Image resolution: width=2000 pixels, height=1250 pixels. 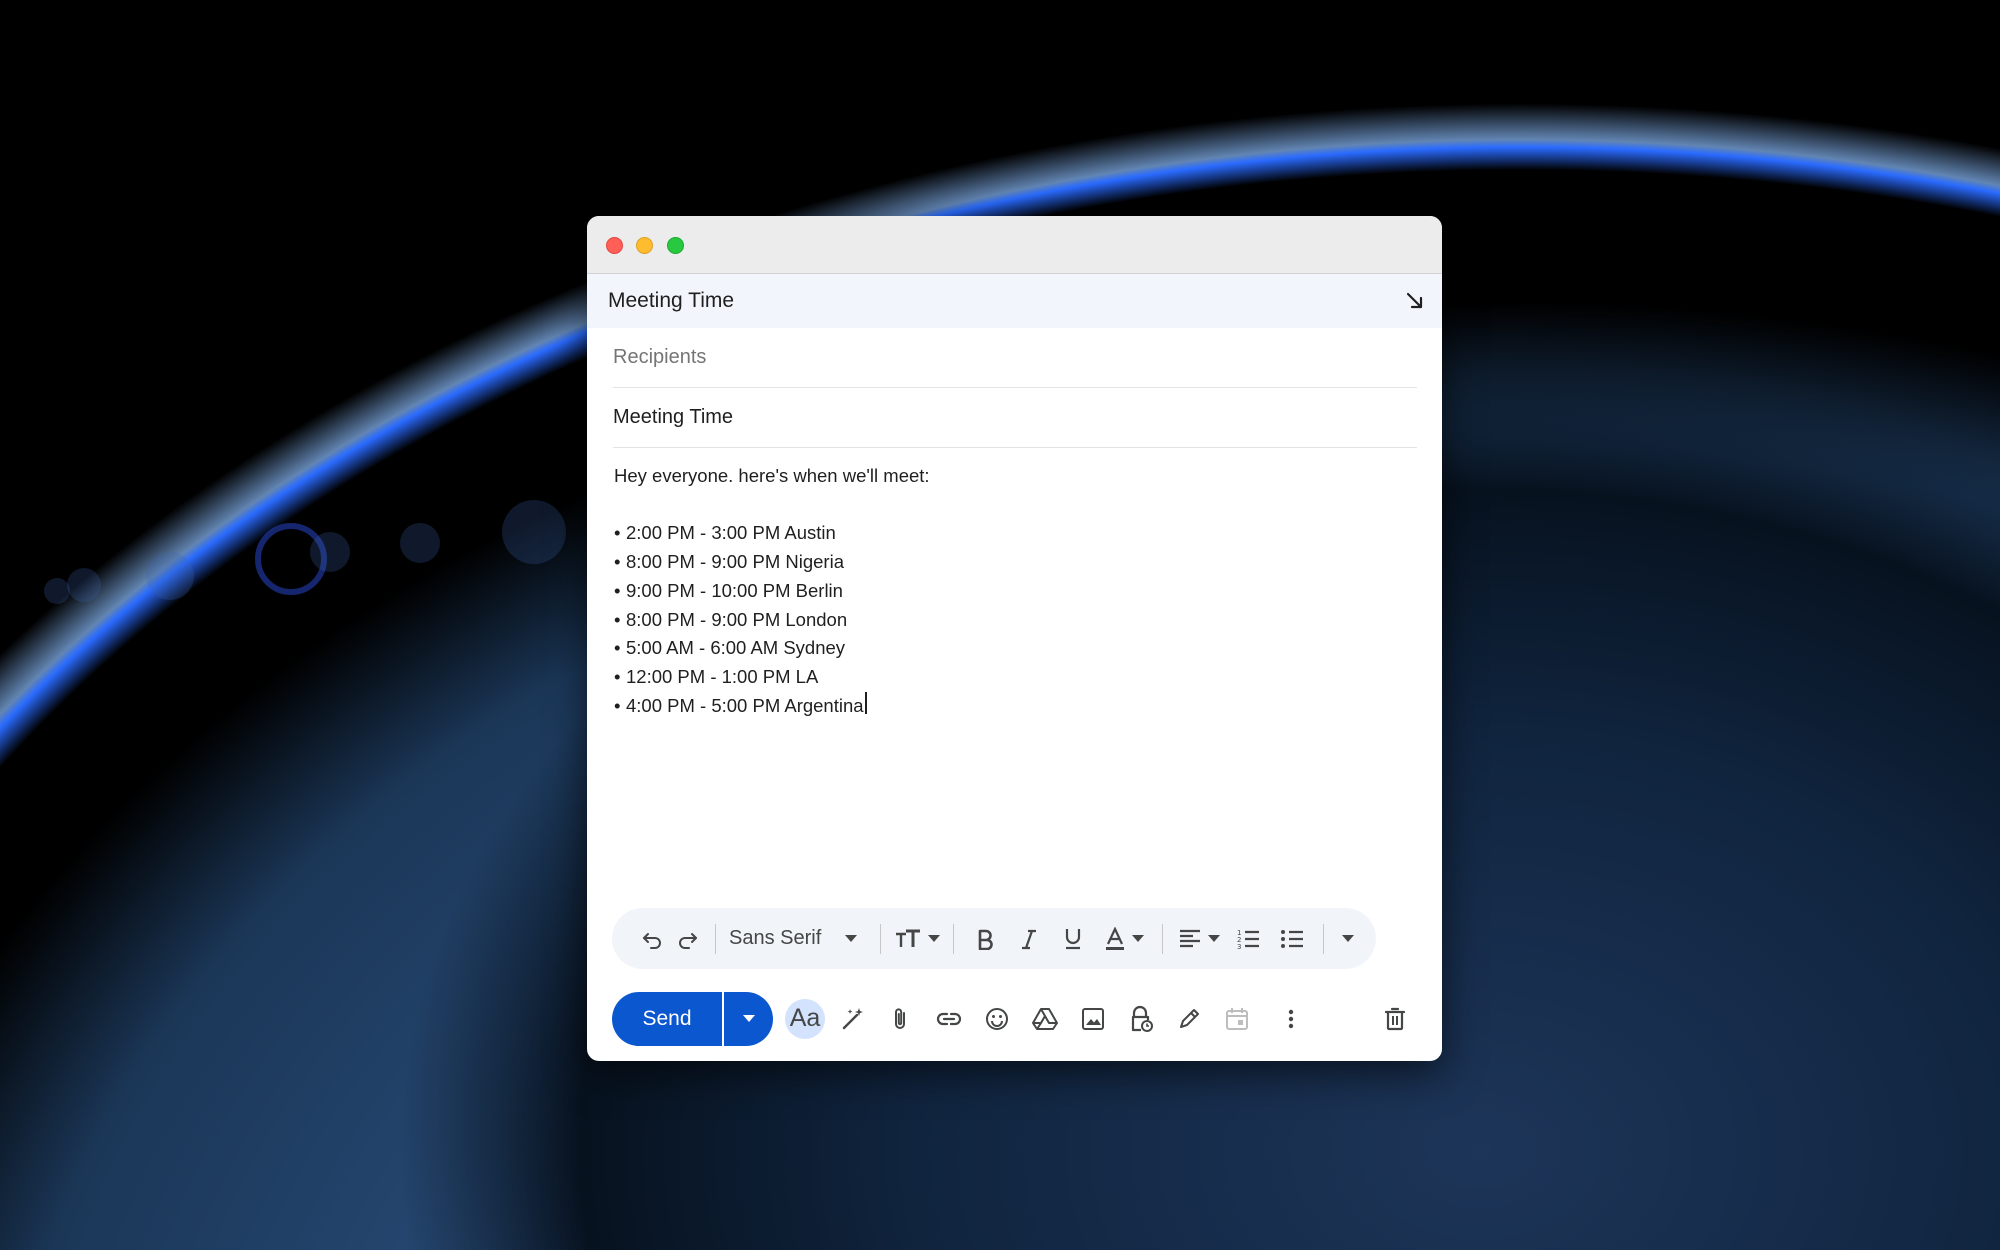 I want to click on list-item: • 12:00 PM - 1:00 PM LA, so click(x=716, y=676).